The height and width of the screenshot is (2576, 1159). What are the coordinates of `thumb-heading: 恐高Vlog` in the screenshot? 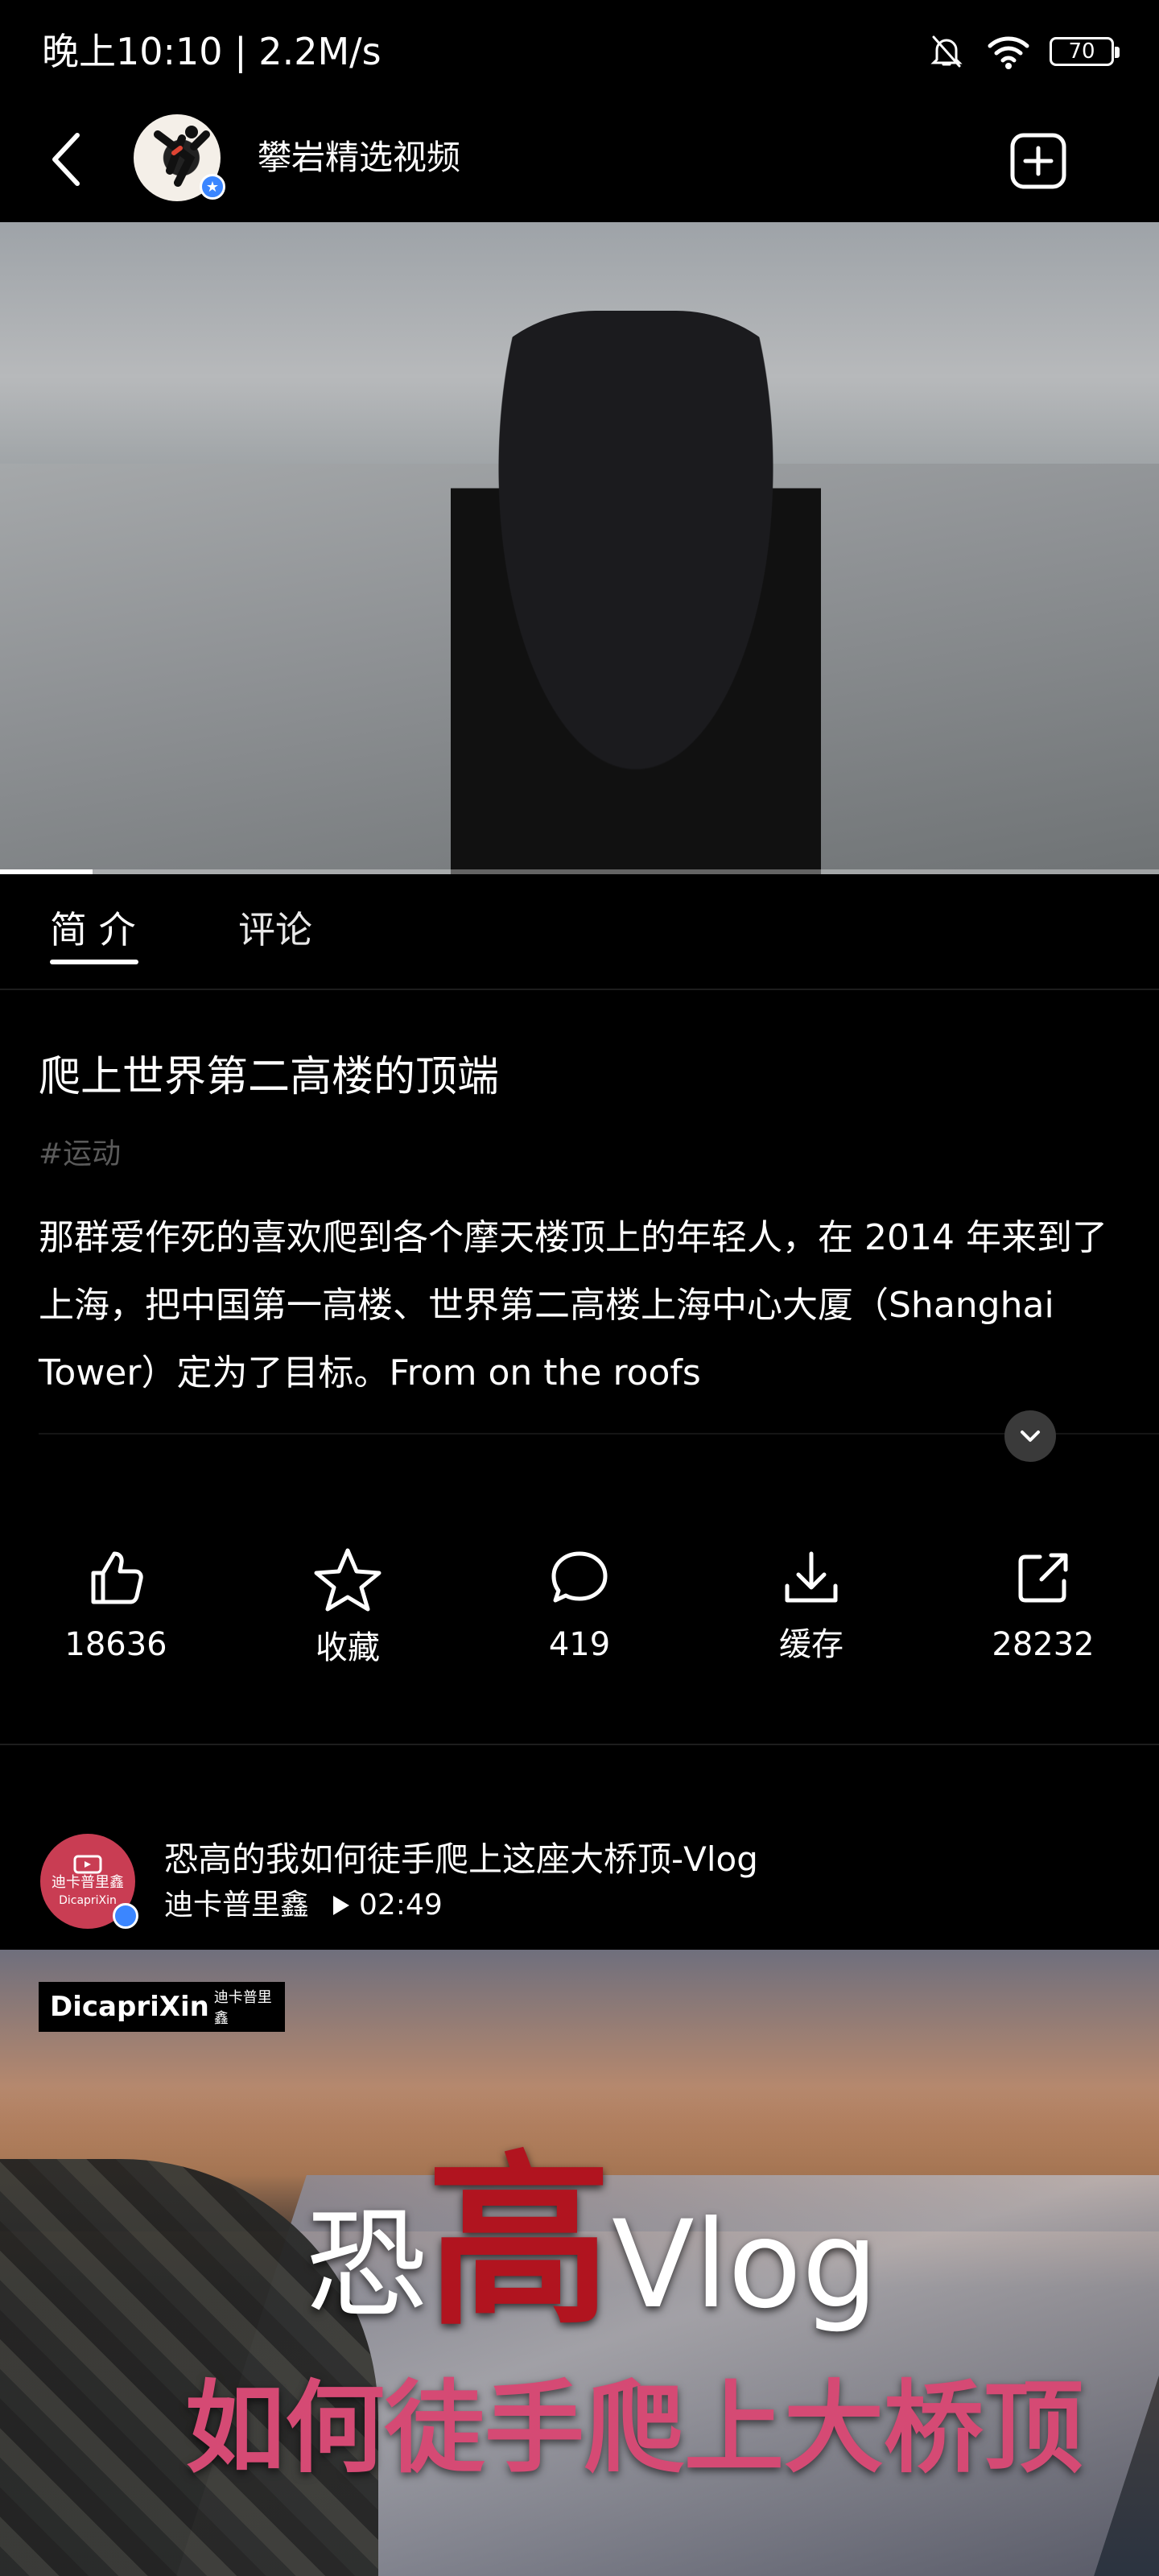 It's located at (592, 2243).